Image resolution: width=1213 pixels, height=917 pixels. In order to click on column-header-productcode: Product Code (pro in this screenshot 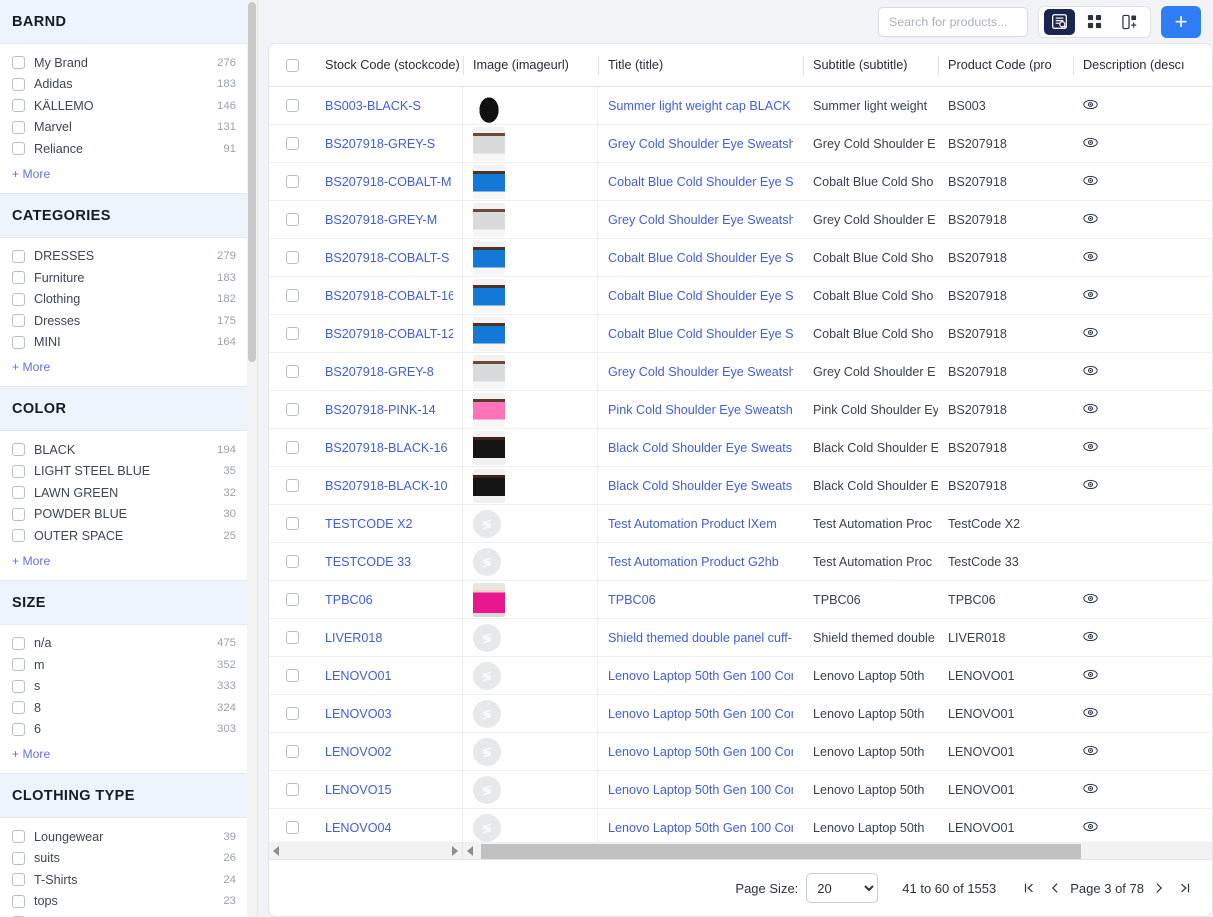, I will do `click(1005, 65)`.